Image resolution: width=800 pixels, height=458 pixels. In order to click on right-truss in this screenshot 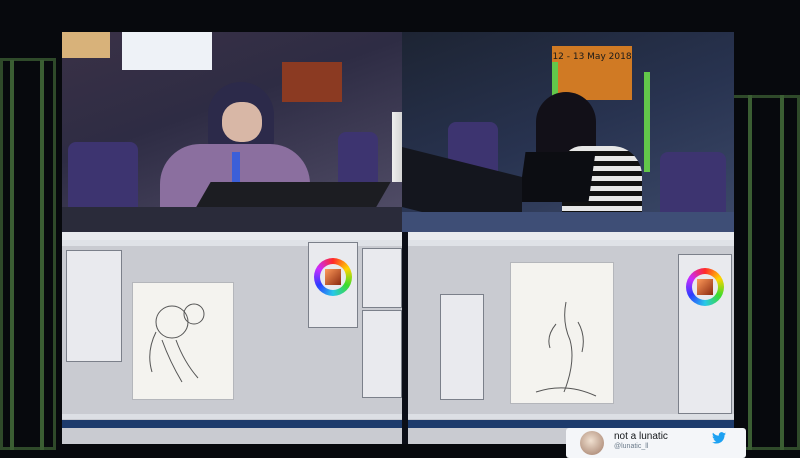, I will do `click(765, 272)`.